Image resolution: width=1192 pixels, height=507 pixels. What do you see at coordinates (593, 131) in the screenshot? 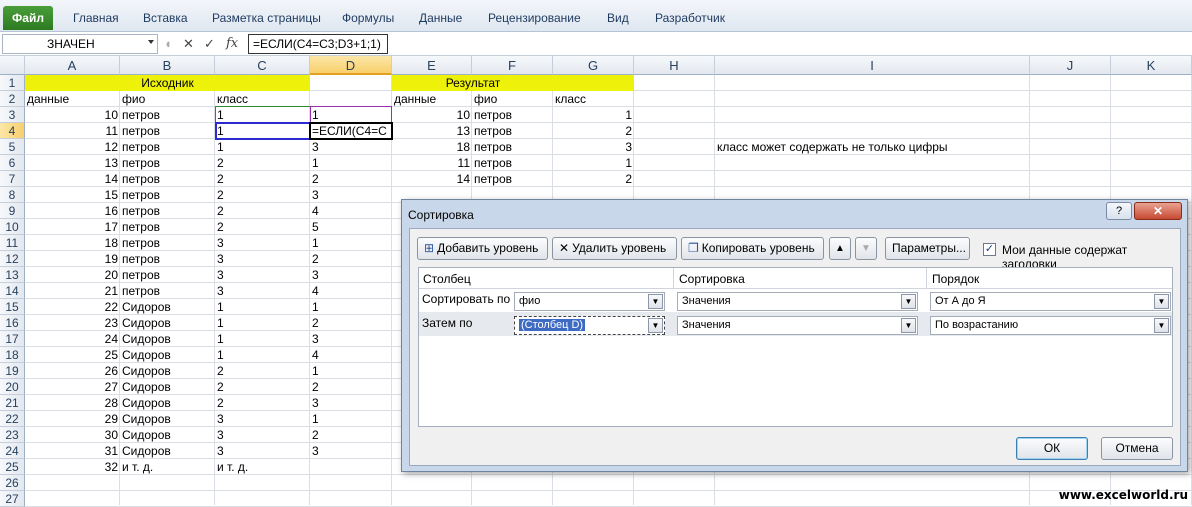
I see `result-cell-class: 2` at bounding box center [593, 131].